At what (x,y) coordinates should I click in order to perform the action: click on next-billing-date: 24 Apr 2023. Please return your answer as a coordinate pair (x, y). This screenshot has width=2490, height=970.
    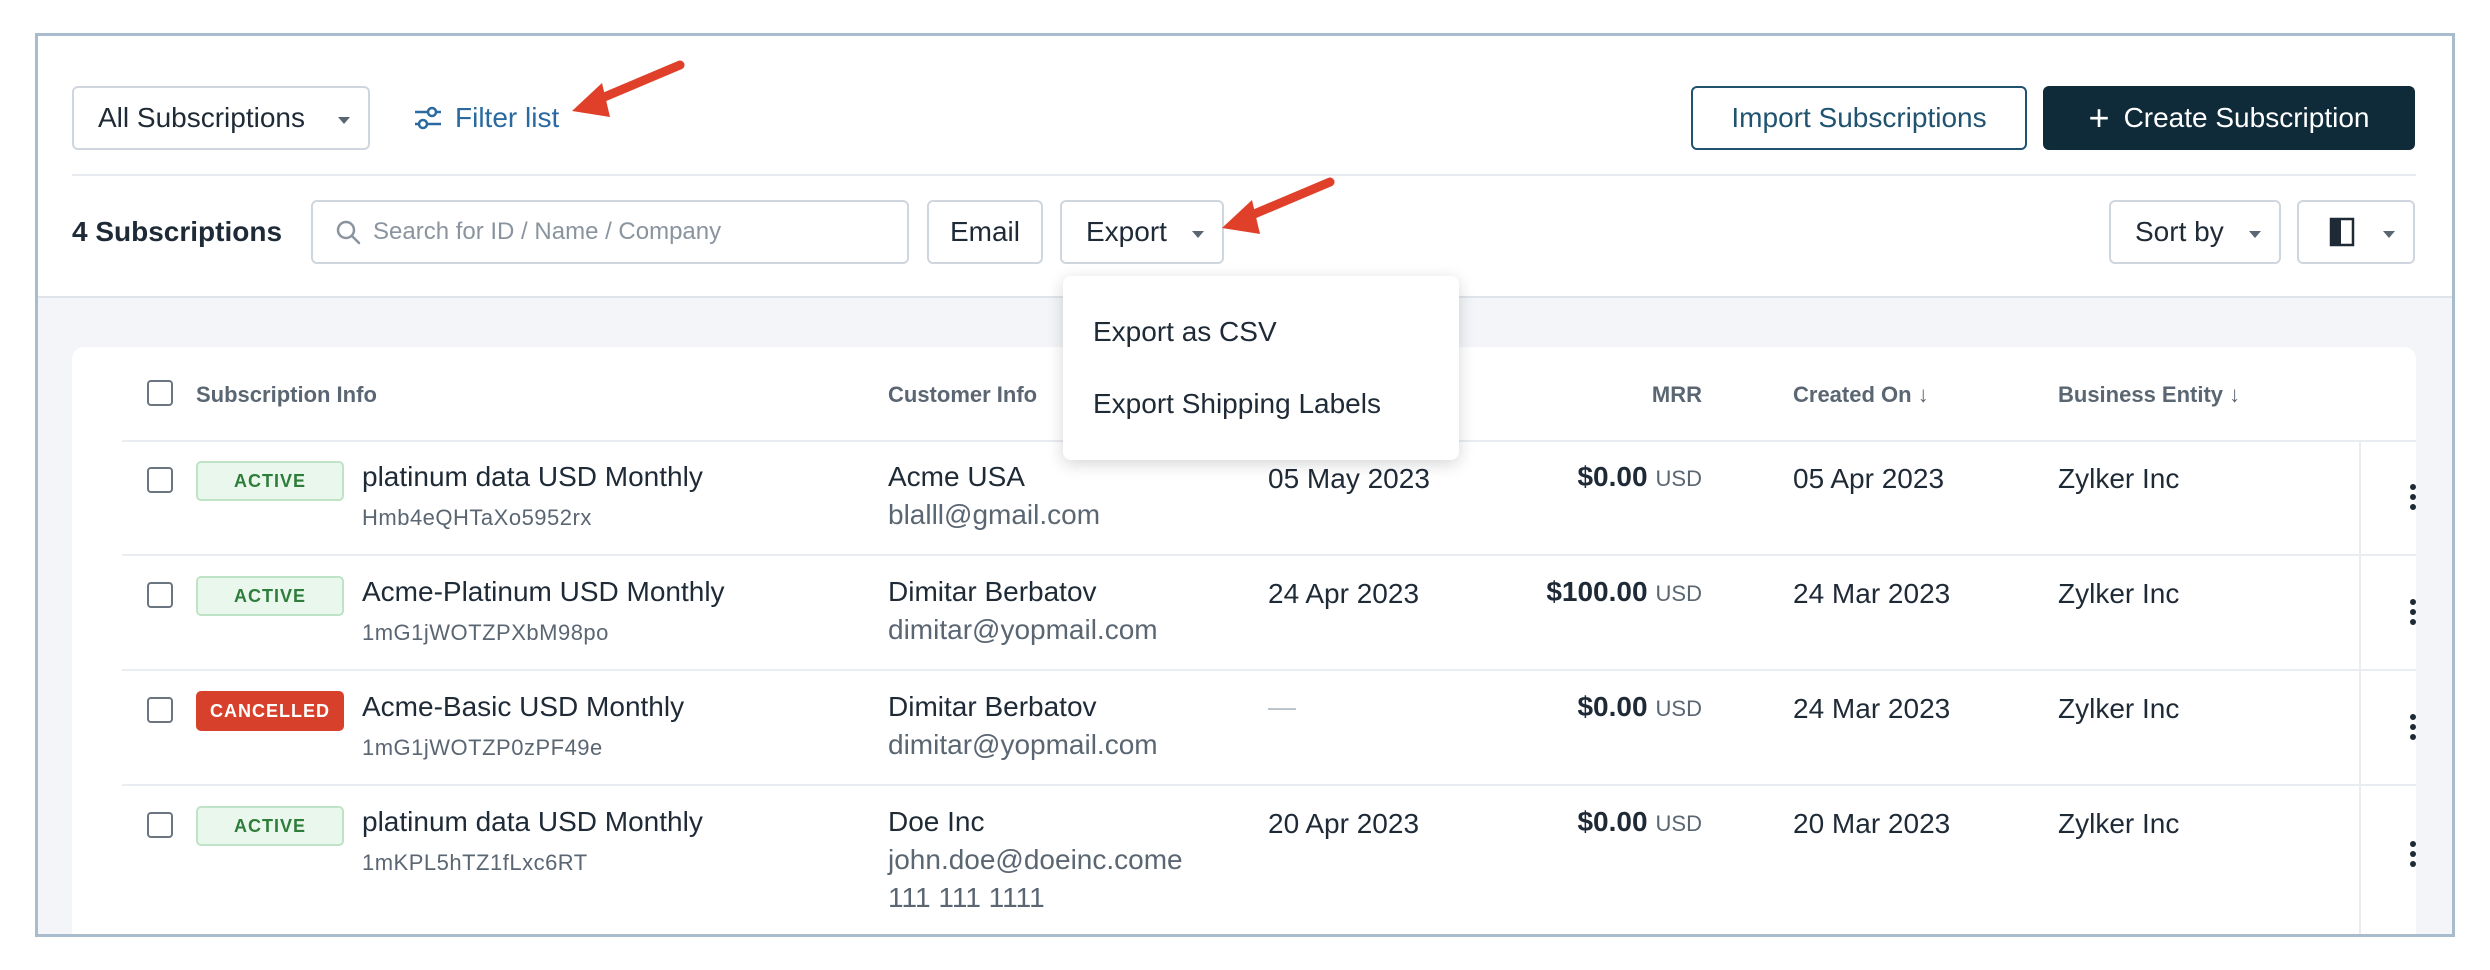
    Looking at the image, I should click on (1344, 593).